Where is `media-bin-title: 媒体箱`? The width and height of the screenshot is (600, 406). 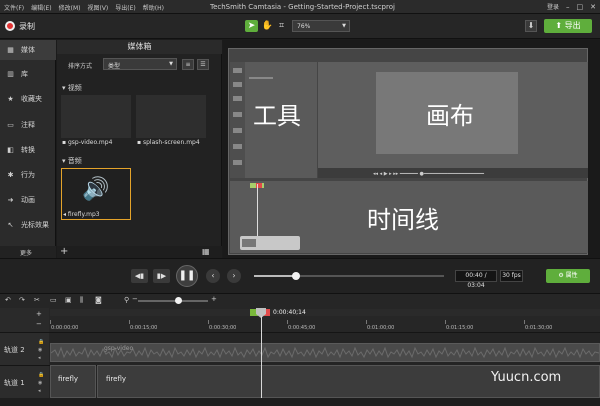
media-bin-title: 媒体箱 is located at coordinates (139, 47).